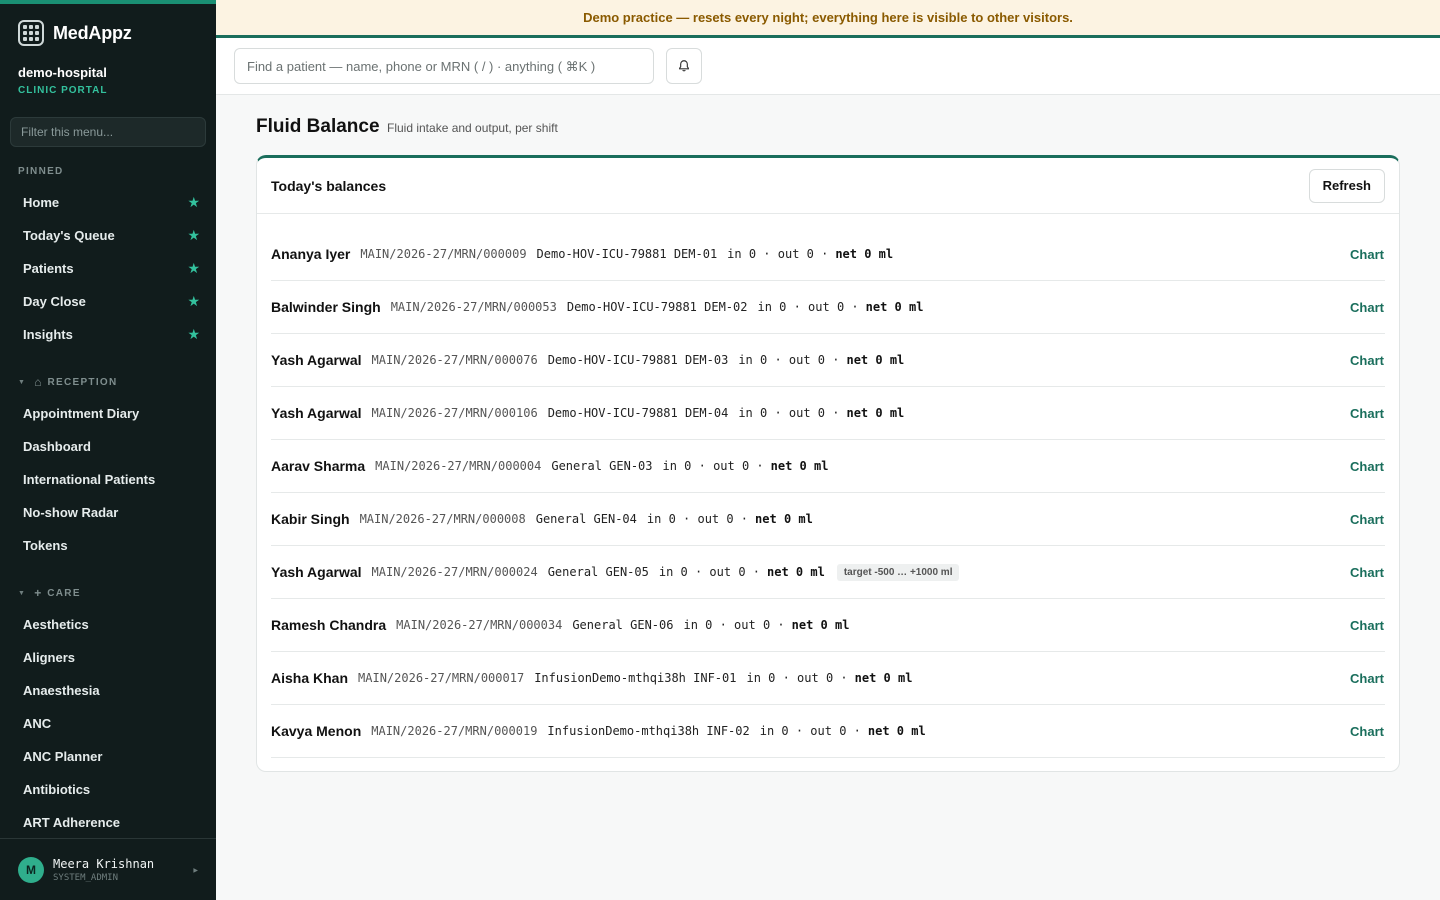 The image size is (1440, 900). What do you see at coordinates (310, 519) in the screenshot?
I see `patient-name: Kabir Singh` at bounding box center [310, 519].